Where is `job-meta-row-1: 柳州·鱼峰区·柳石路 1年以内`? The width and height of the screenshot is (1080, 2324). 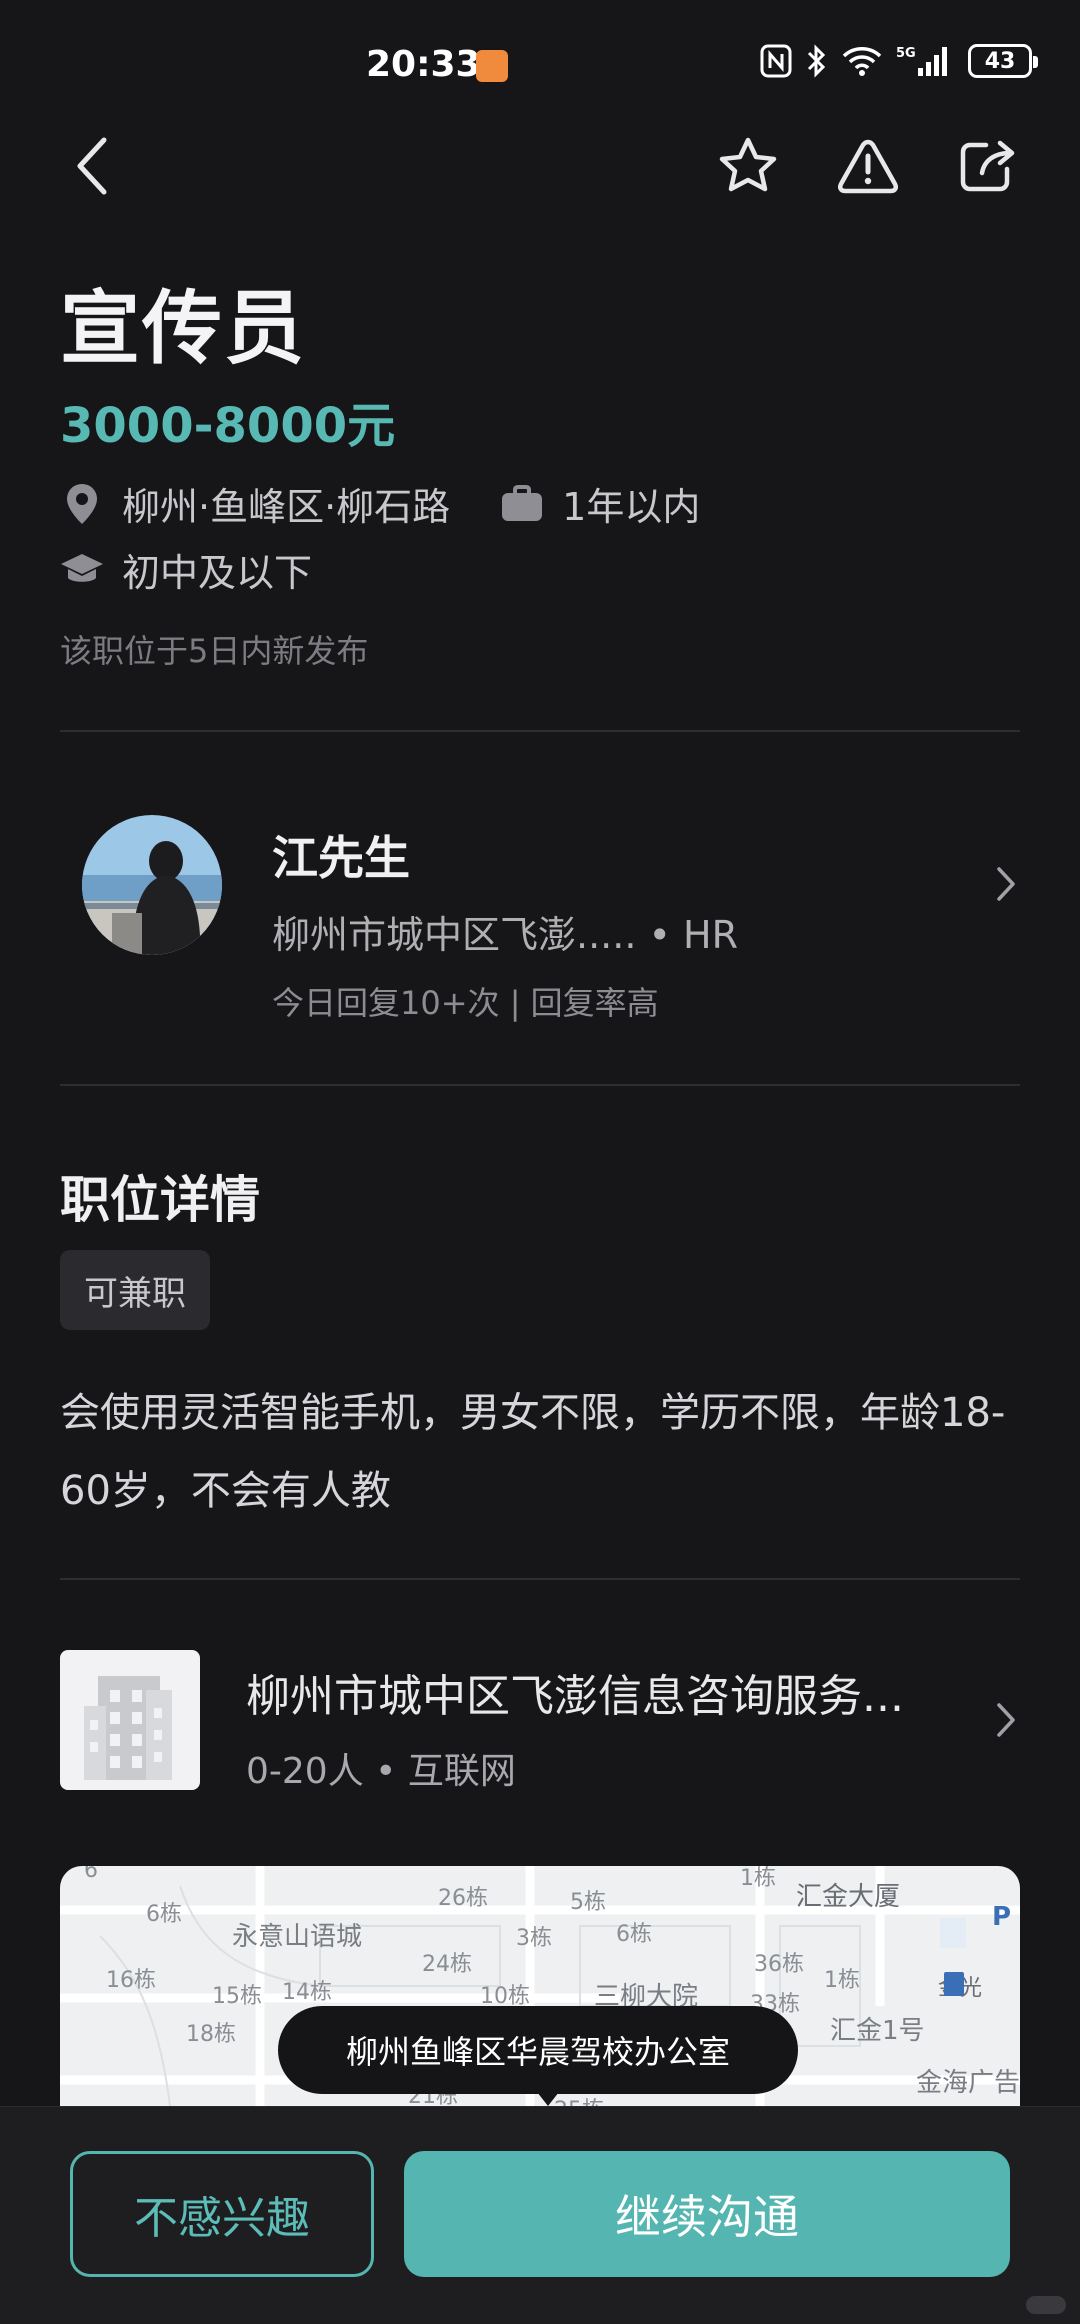
job-meta-row-1: 柳州·鱼峰区·柳石路 1年以内 is located at coordinates (380, 503).